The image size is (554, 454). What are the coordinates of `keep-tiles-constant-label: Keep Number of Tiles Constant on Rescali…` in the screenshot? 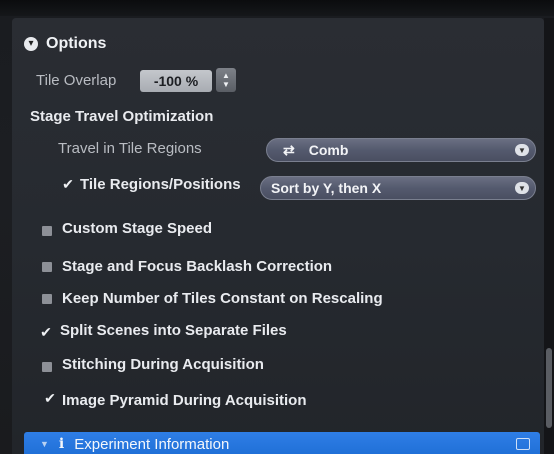 It's located at (222, 298).